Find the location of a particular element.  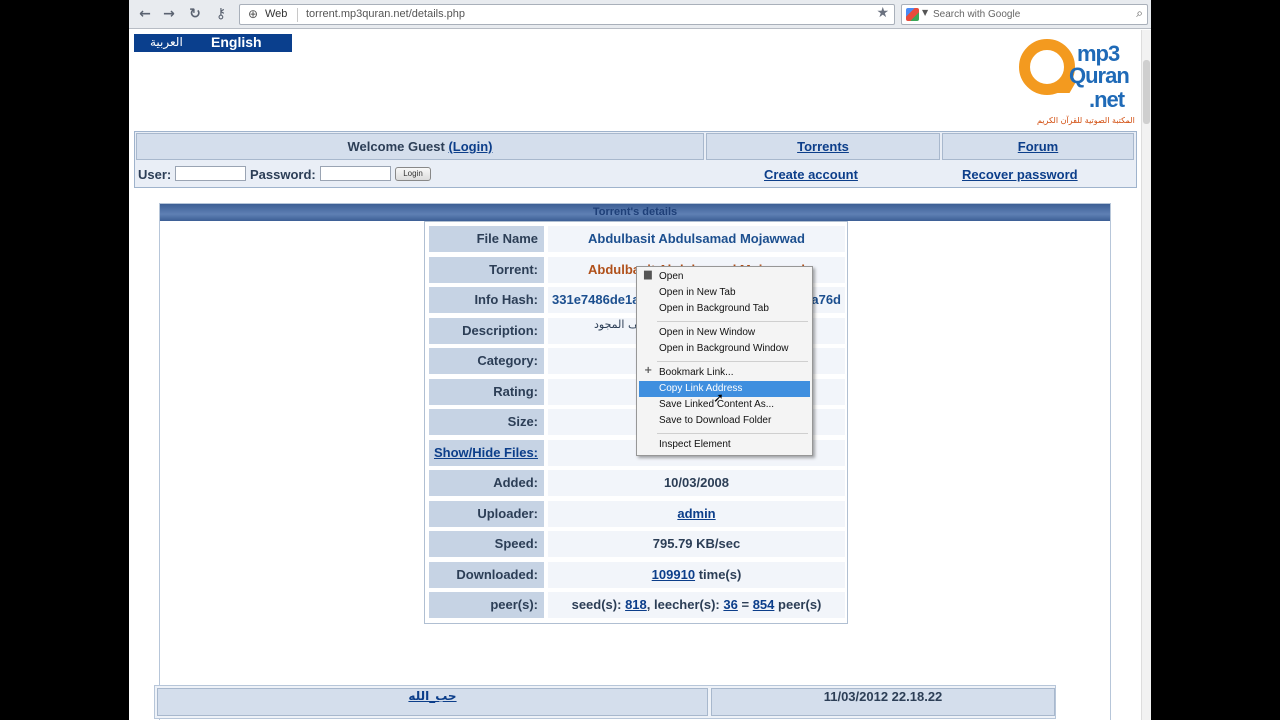

comment-row: حب_الله 11/03/2012 22.18.22 is located at coordinates (605, 702).